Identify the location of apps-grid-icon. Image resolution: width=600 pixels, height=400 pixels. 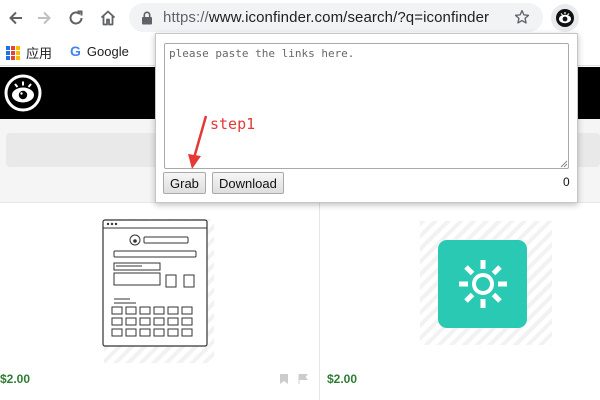
(13, 52).